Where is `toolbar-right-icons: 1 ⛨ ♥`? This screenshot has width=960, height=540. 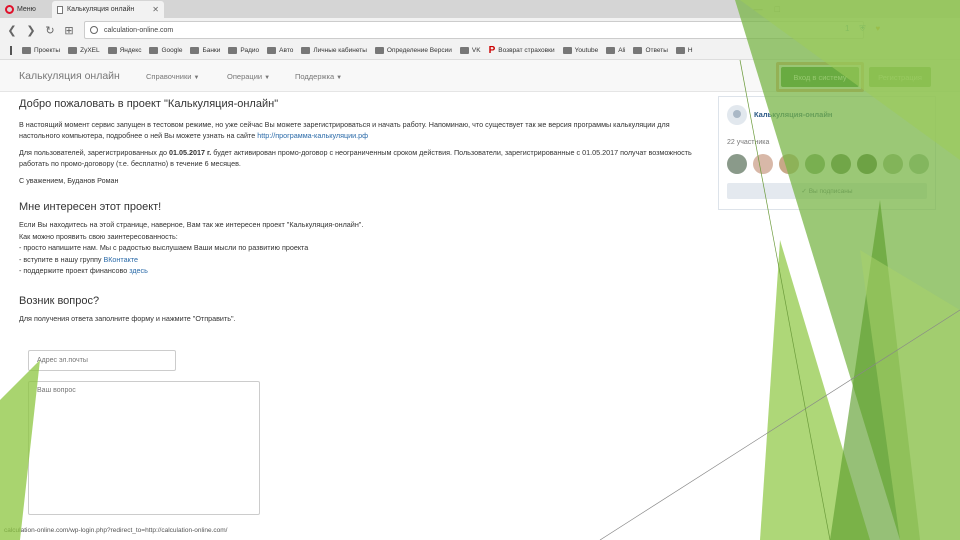 toolbar-right-icons: 1 ⛨ ♥ is located at coordinates (862, 29).